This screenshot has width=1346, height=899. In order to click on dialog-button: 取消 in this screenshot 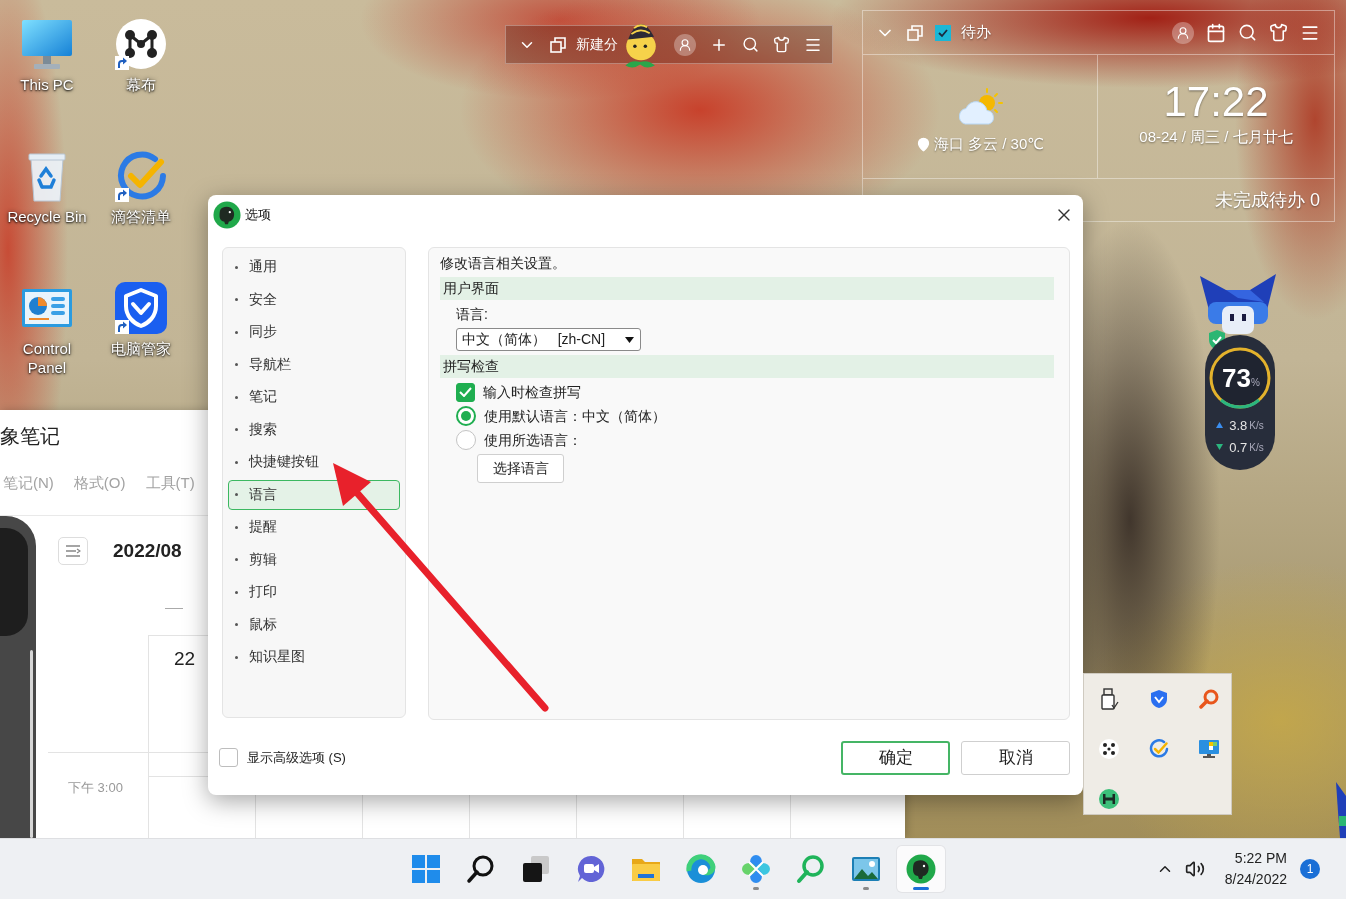, I will do `click(1015, 757)`.